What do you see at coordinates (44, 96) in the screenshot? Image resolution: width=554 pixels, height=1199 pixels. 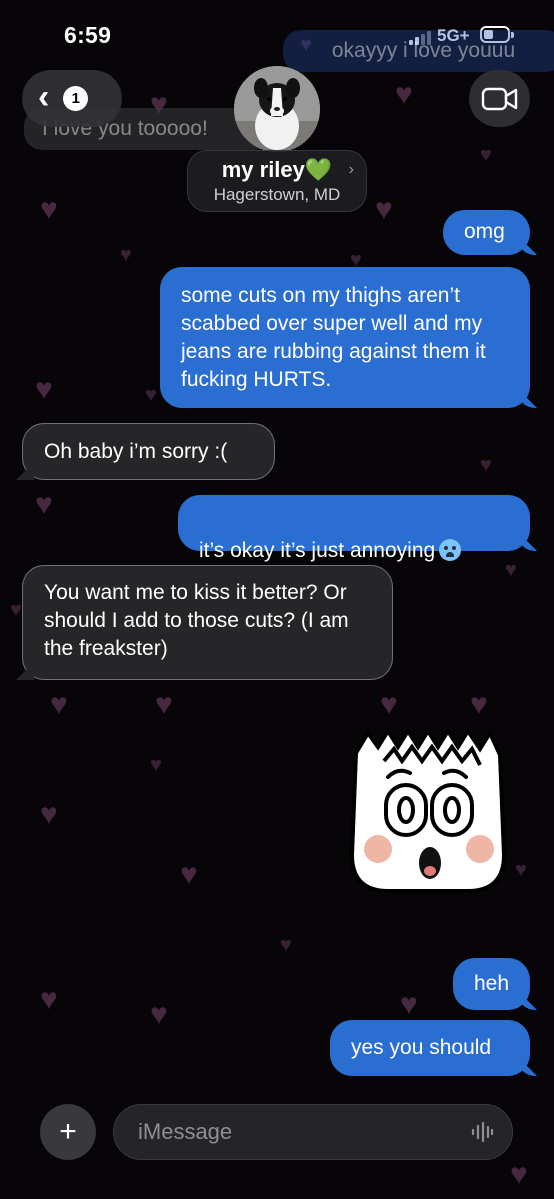 I see `back-chevron-icon: ‹` at bounding box center [44, 96].